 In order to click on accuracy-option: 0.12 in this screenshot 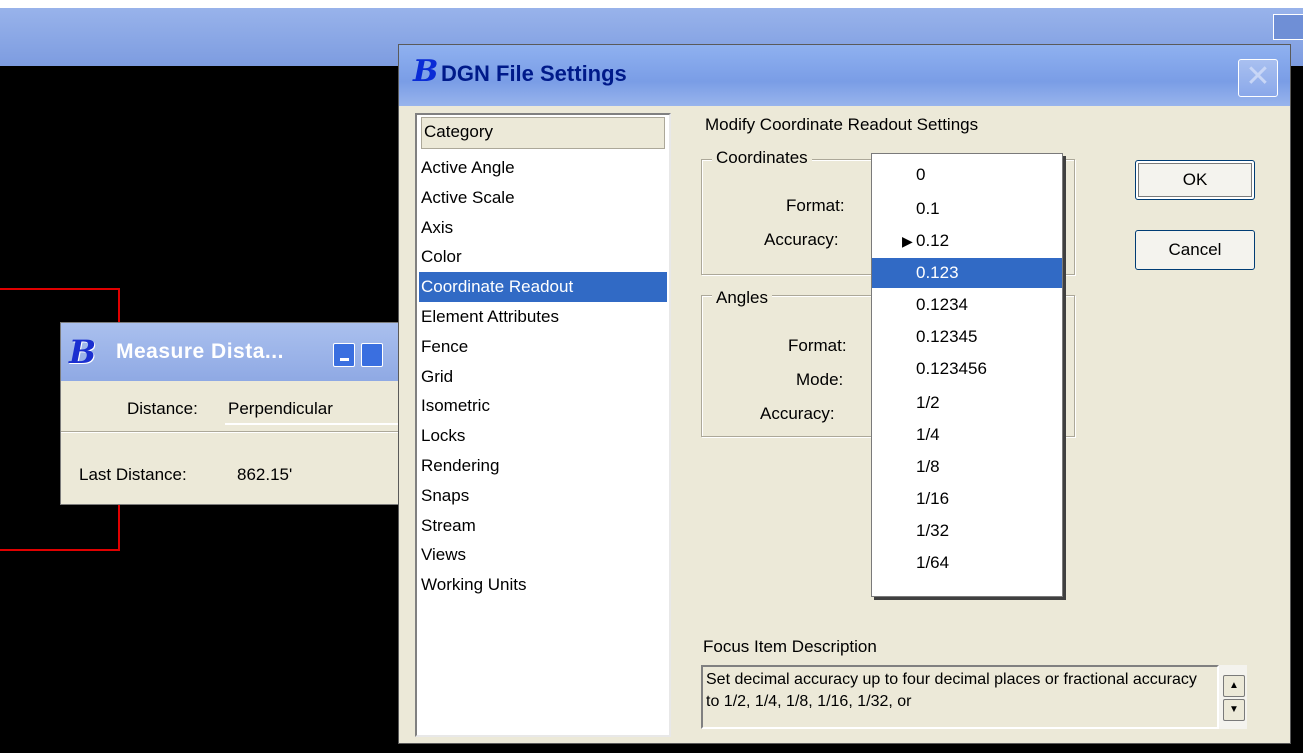, I will do `click(967, 241)`.